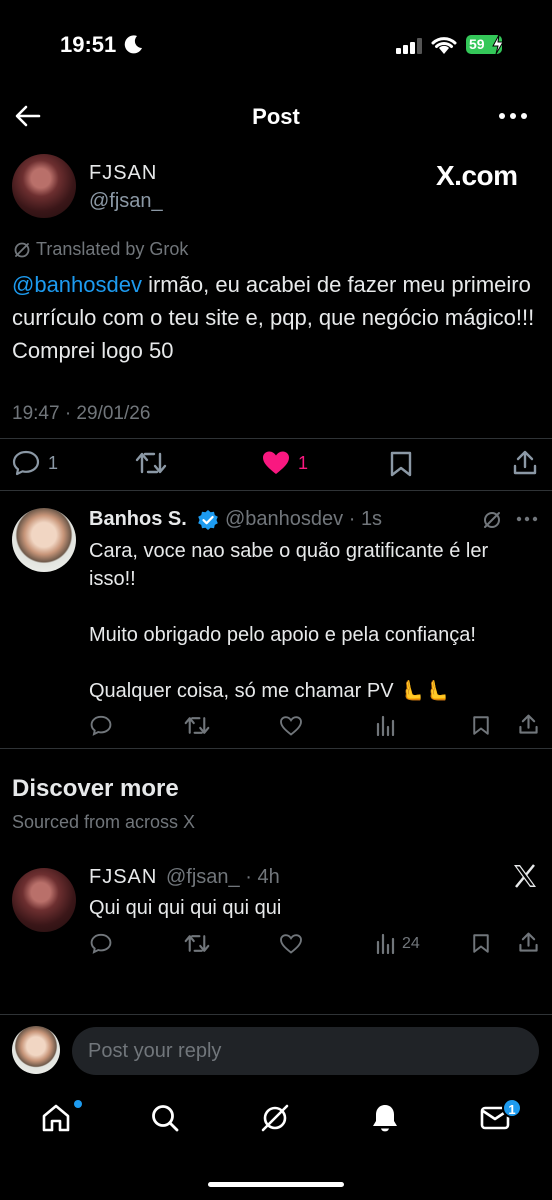  Describe the element at coordinates (104, 822) in the screenshot. I see `discover-subtitle: Sourced from across X` at that location.